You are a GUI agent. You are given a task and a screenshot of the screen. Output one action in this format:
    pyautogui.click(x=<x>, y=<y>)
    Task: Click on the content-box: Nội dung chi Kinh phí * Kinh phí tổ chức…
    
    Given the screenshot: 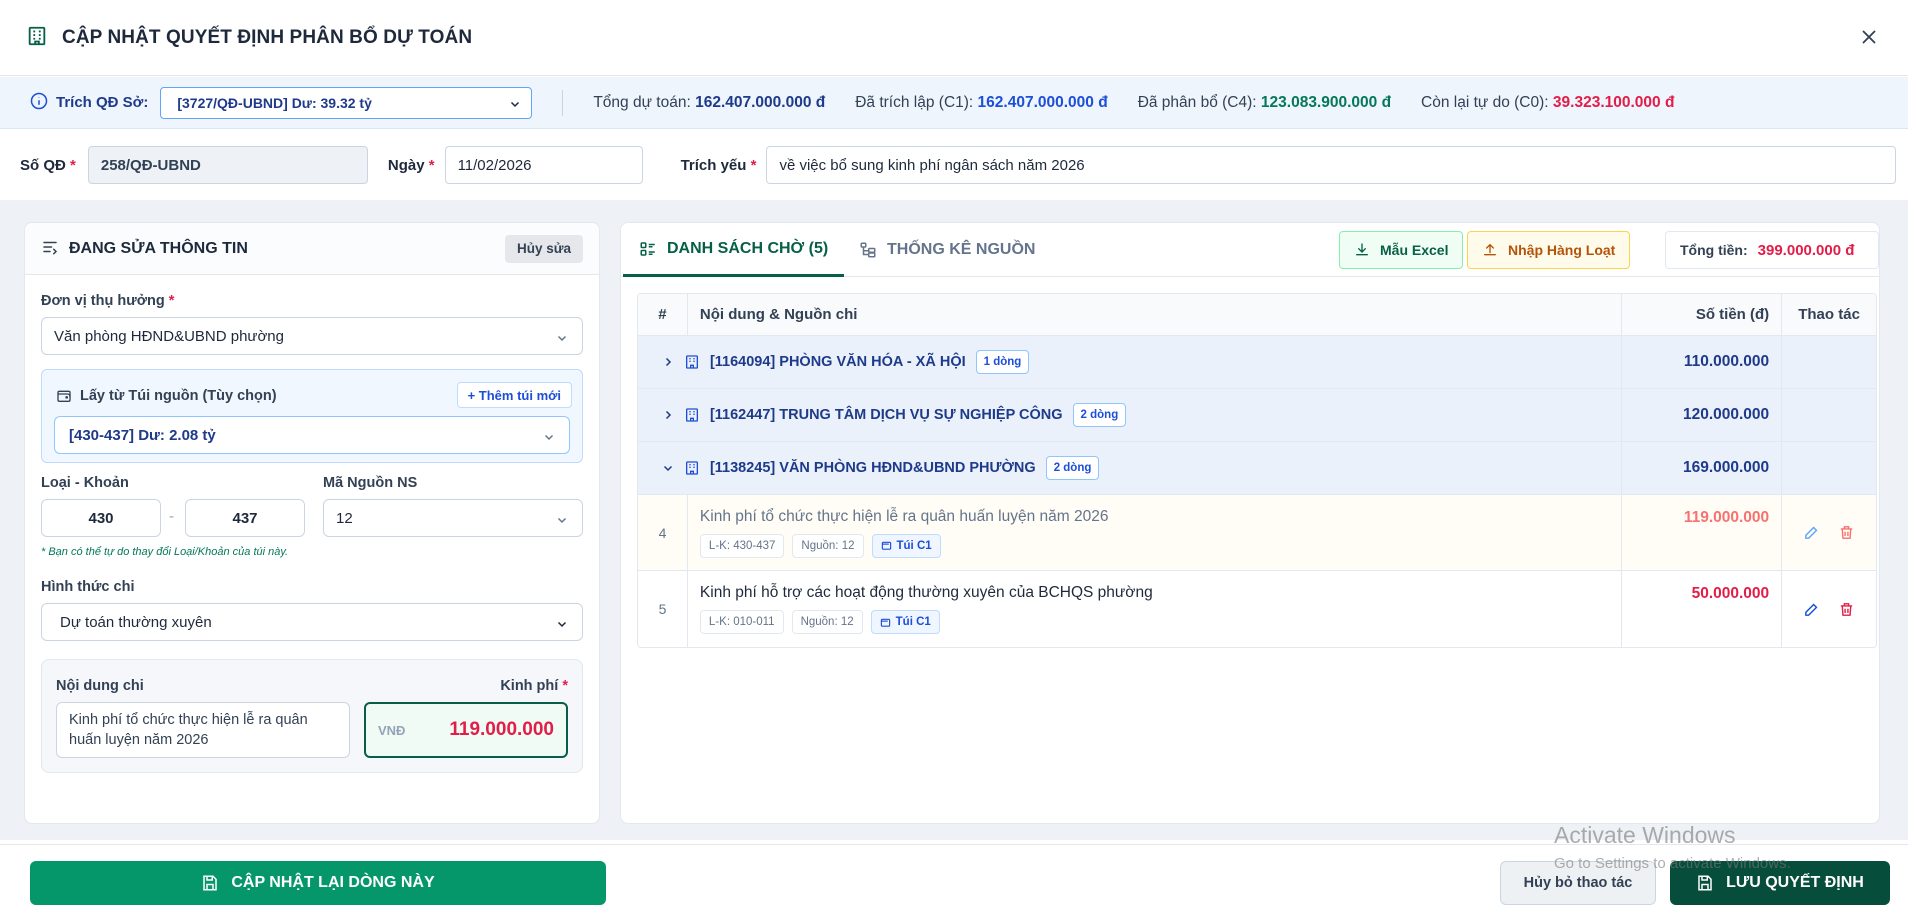 What is the action you would take?
    pyautogui.click(x=312, y=716)
    